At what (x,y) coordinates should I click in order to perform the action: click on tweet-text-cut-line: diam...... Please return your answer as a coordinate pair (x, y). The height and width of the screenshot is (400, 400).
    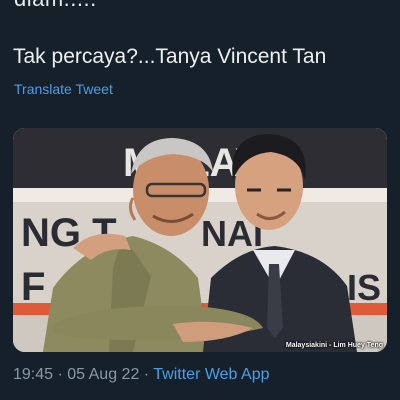
    Looking at the image, I should click on (55, 6).